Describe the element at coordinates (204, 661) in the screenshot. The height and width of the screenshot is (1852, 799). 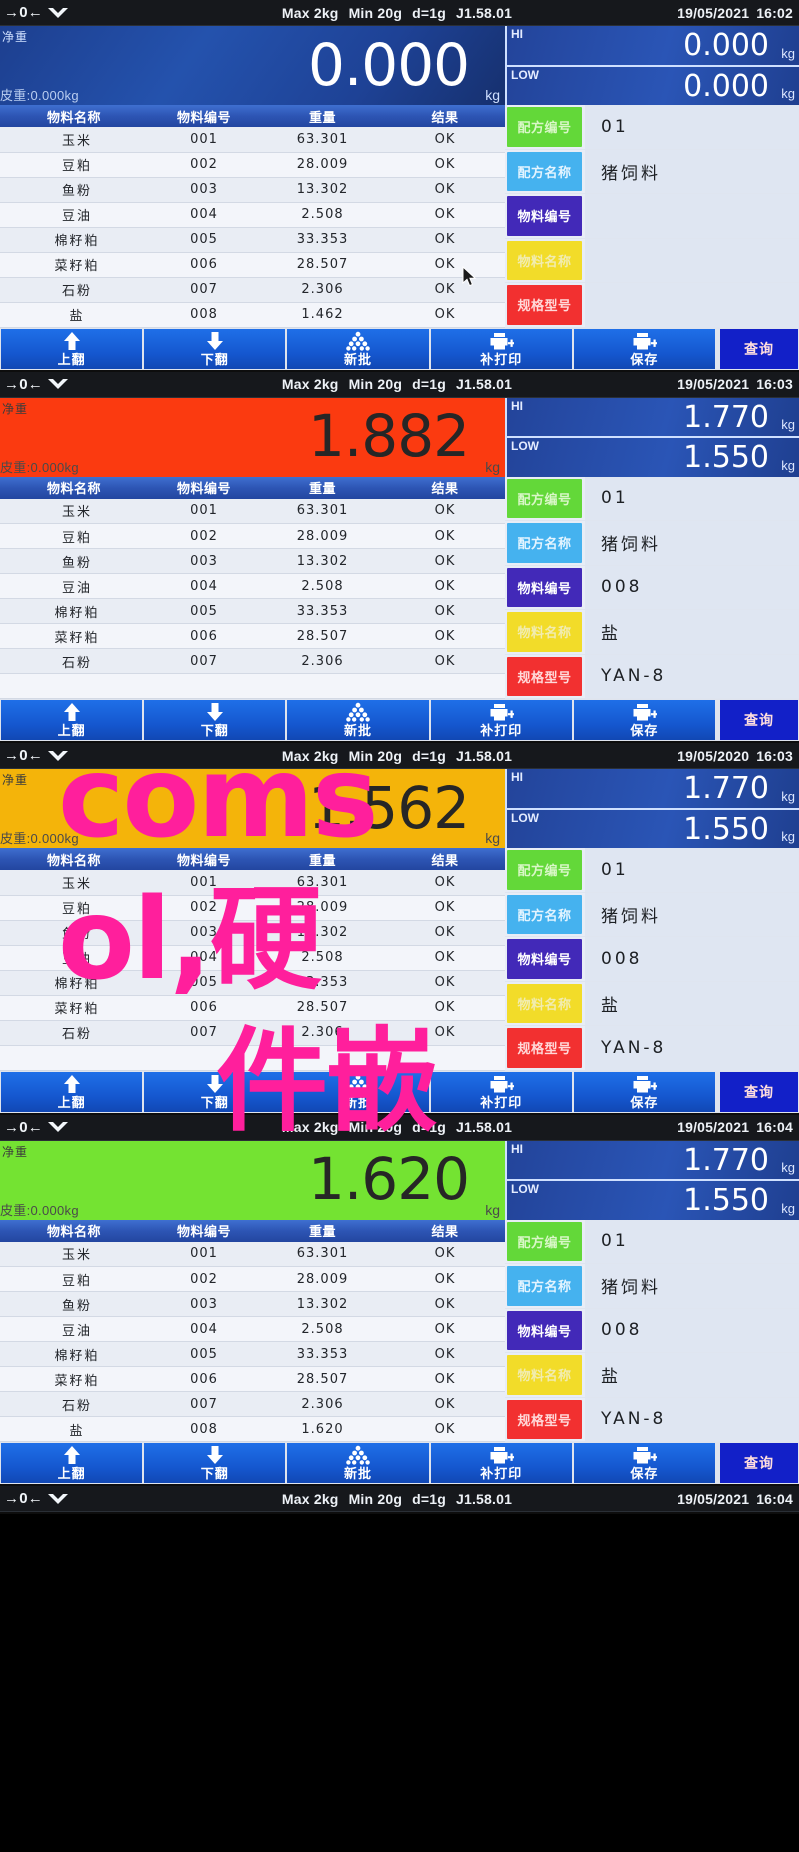
I see `cell-material-code: 007` at that location.